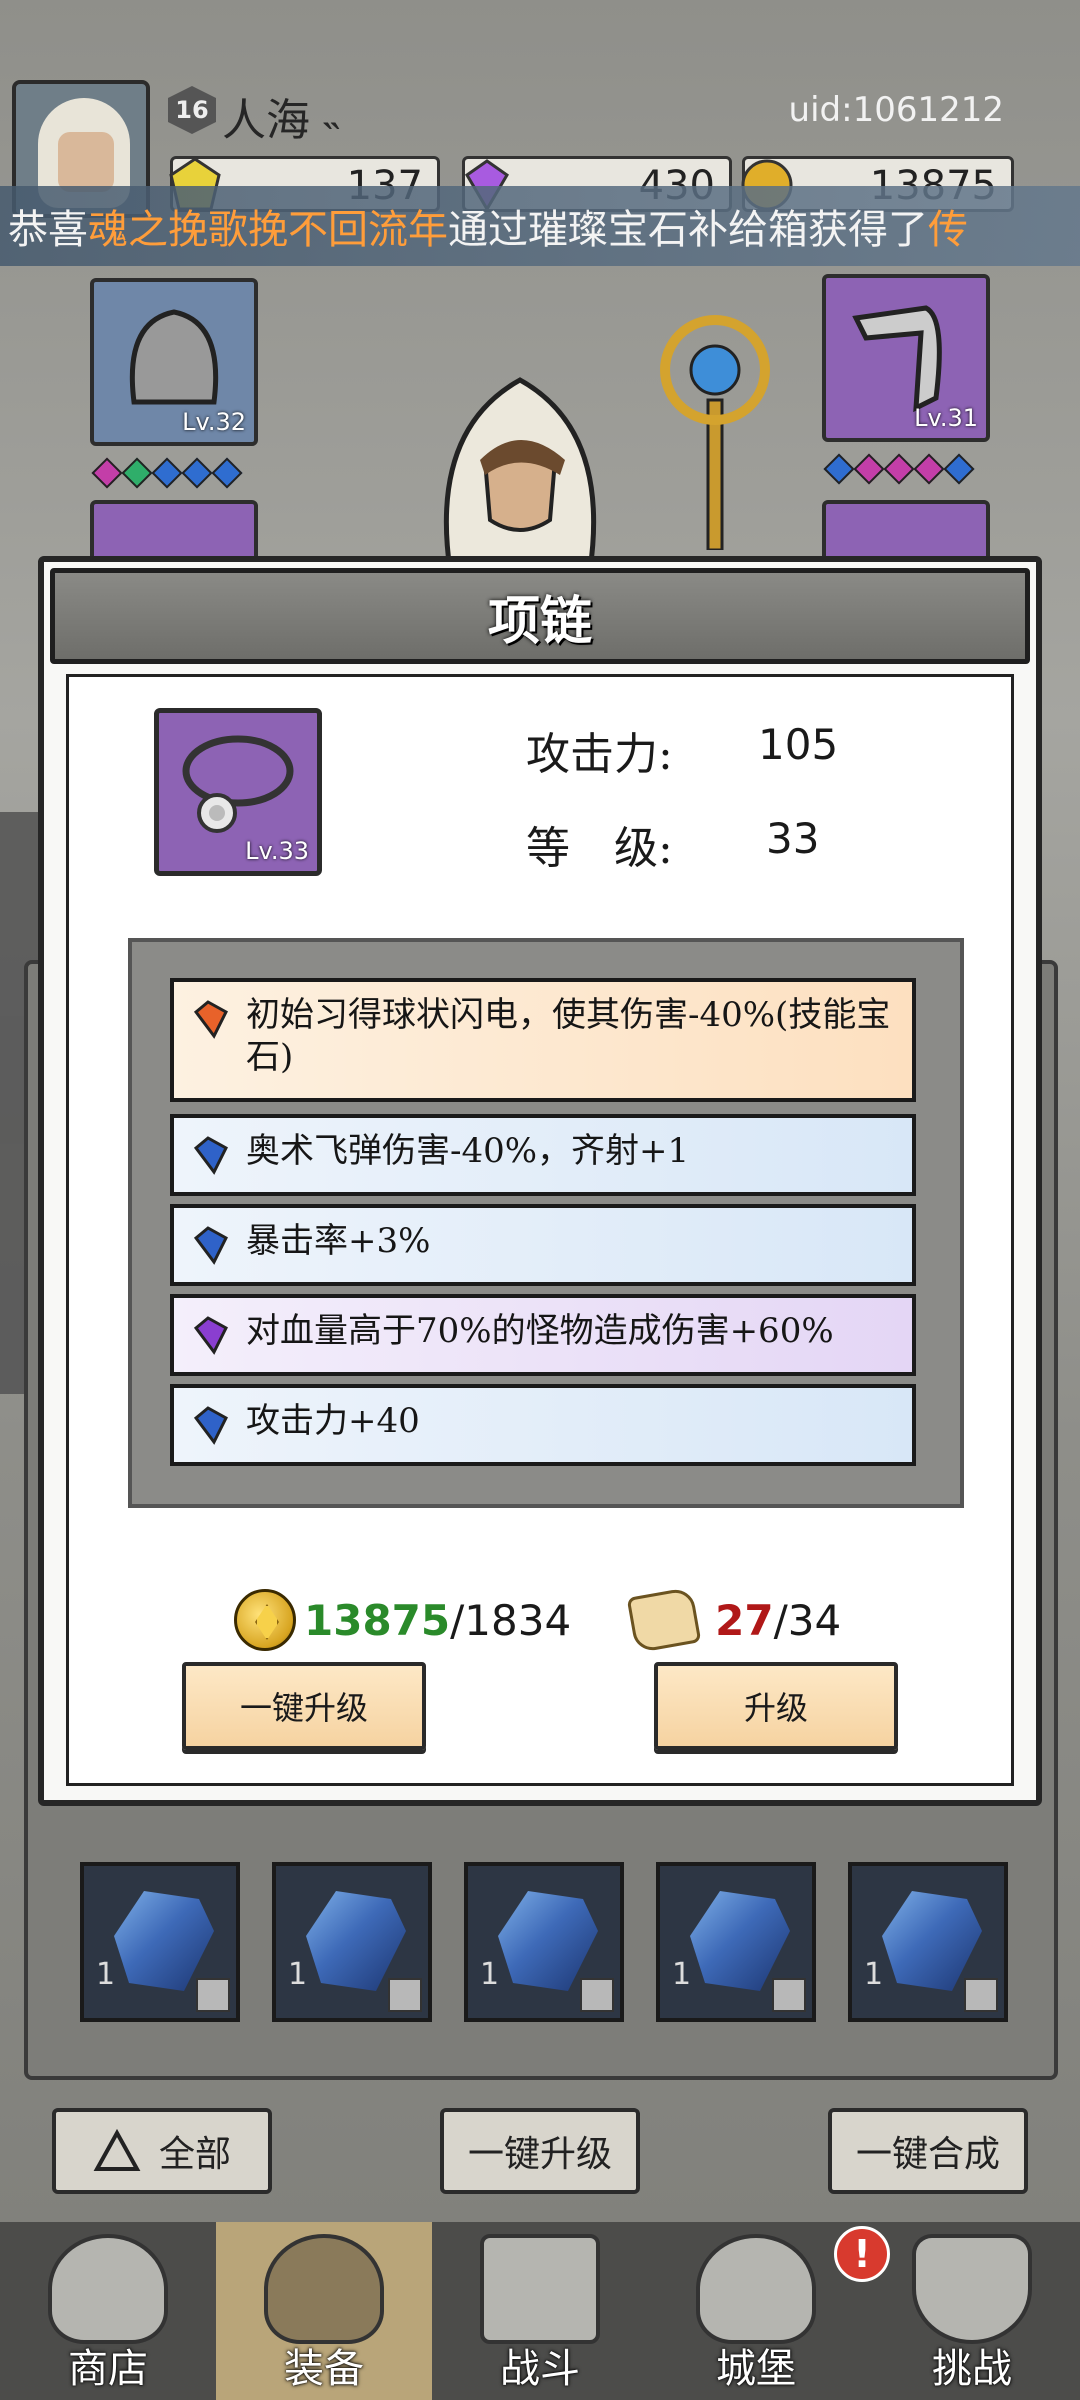  Describe the element at coordinates (277, 851) in the screenshot. I see `necklace-level: Lv.33` at that location.